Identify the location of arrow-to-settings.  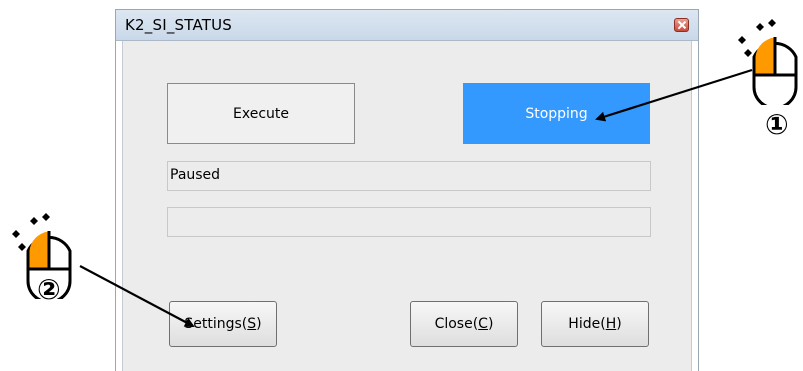
(137, 296).